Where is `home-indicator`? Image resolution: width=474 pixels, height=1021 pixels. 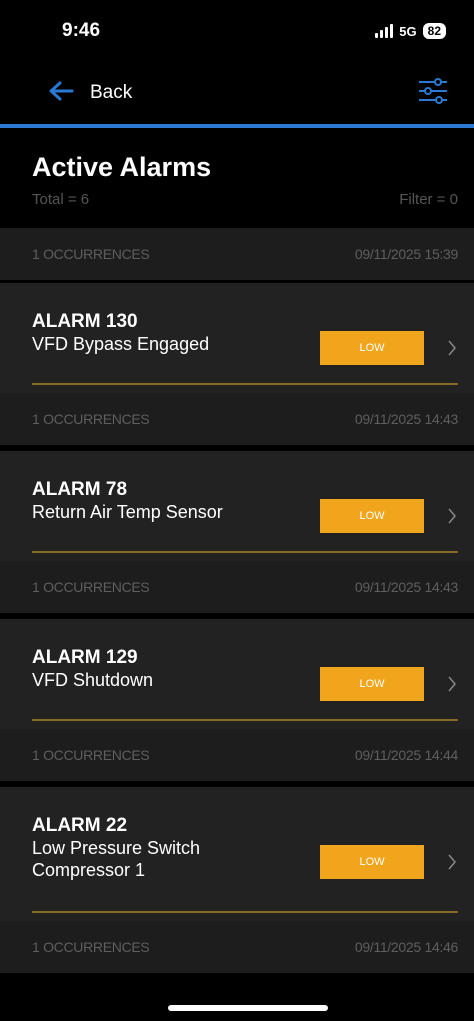
home-indicator is located at coordinates (248, 1008).